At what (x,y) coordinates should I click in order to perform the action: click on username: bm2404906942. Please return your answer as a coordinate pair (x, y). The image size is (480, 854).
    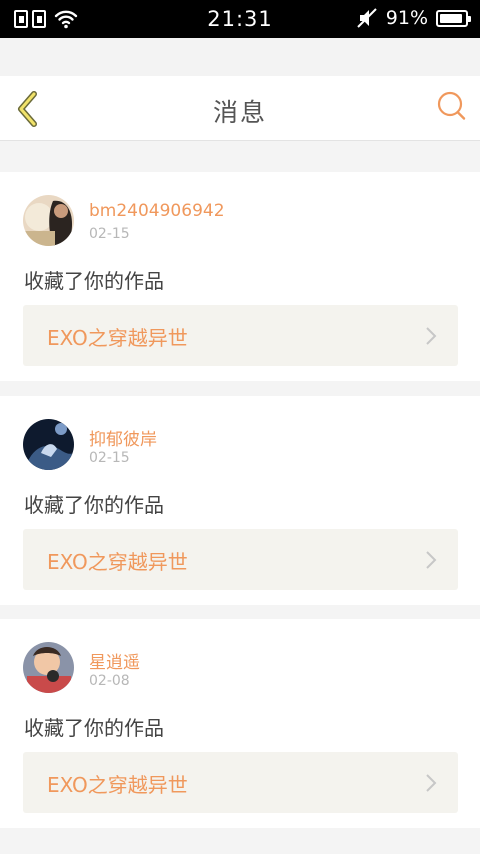
    Looking at the image, I should click on (157, 211).